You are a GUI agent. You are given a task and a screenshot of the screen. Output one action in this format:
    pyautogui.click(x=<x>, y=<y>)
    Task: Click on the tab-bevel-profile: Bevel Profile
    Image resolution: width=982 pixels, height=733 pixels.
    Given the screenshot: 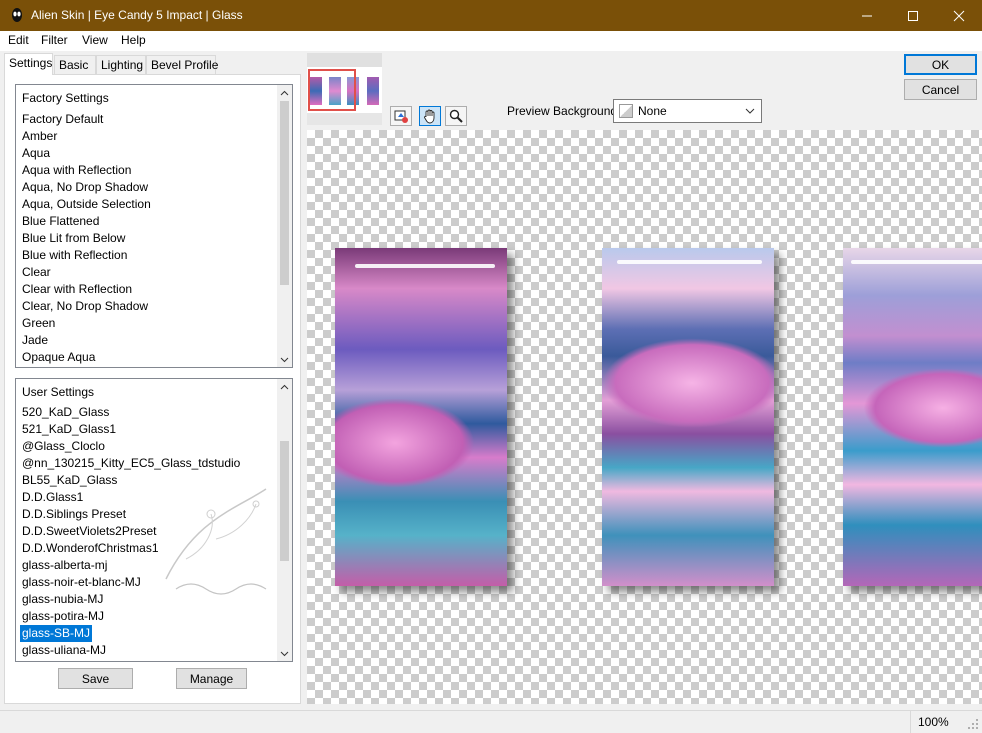 What is the action you would take?
    pyautogui.click(x=182, y=64)
    